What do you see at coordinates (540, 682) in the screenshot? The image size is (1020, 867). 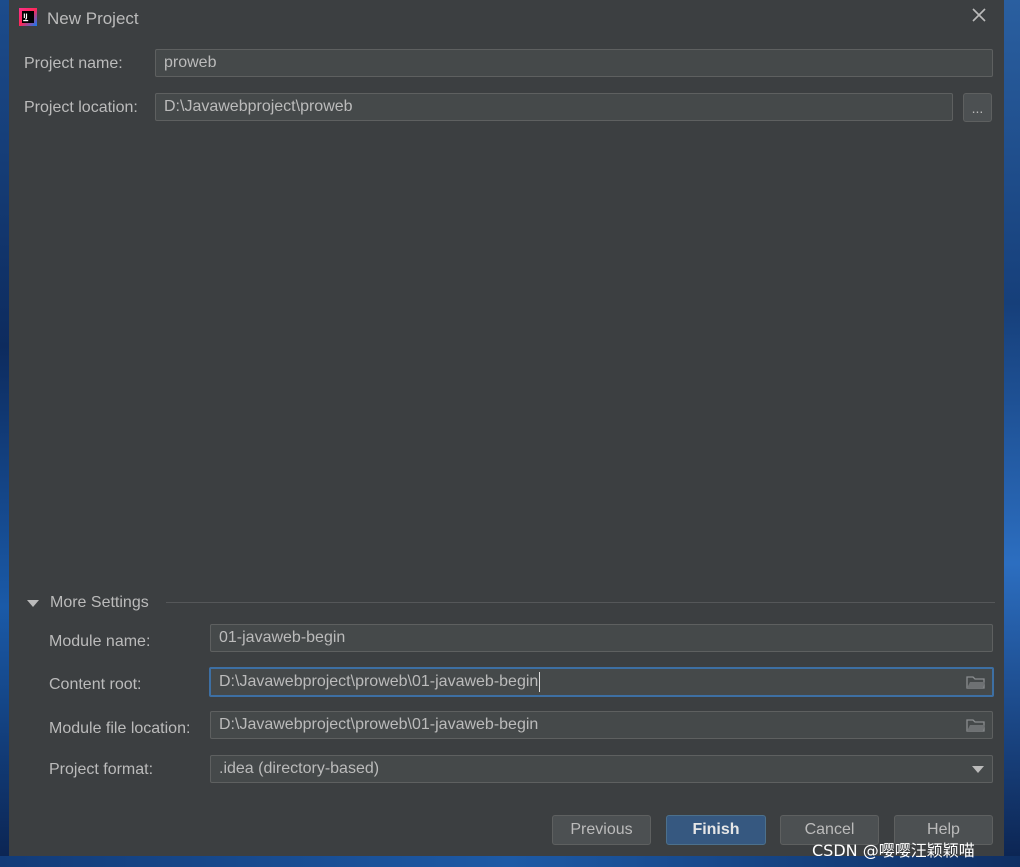 I see `text-caret` at bounding box center [540, 682].